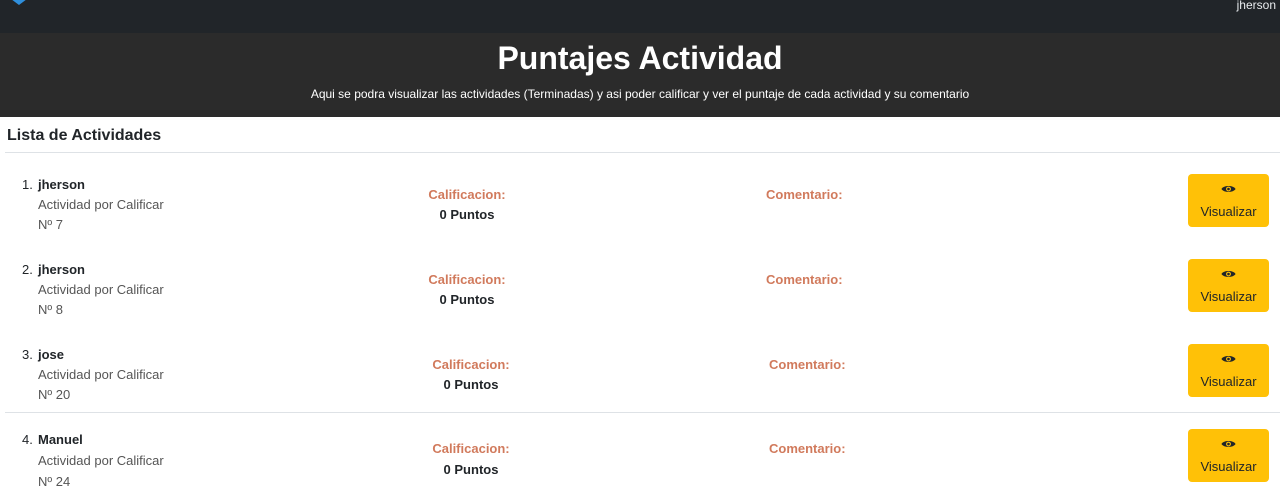 The width and height of the screenshot is (1280, 497). What do you see at coordinates (27, 439) in the screenshot?
I see `item-number: 4.` at bounding box center [27, 439].